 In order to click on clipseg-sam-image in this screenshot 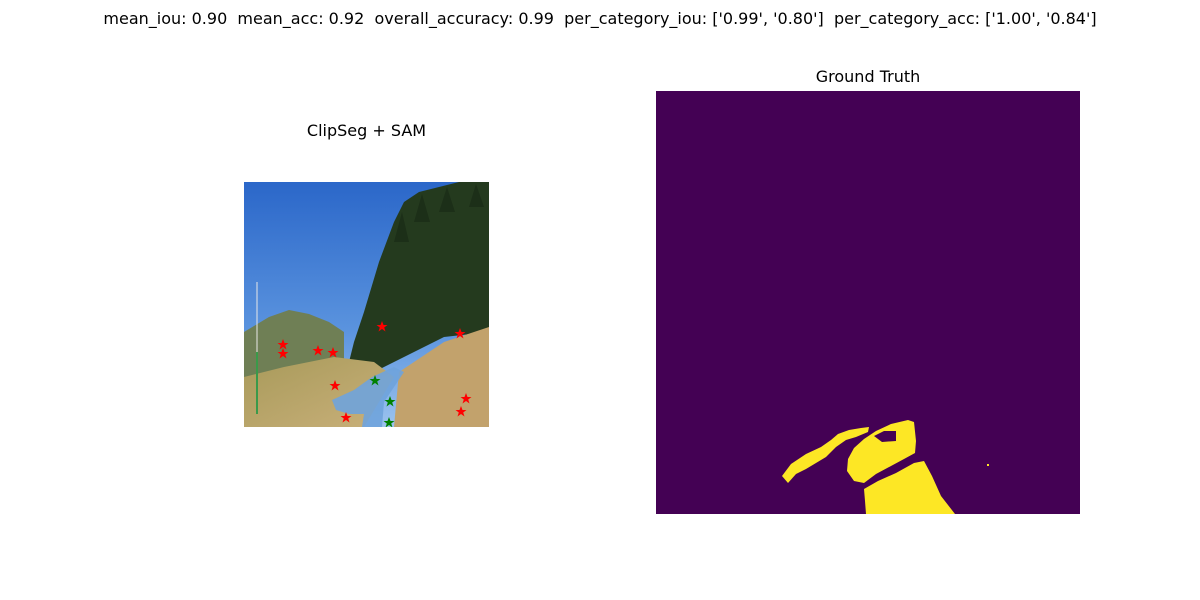, I will do `click(366, 304)`.